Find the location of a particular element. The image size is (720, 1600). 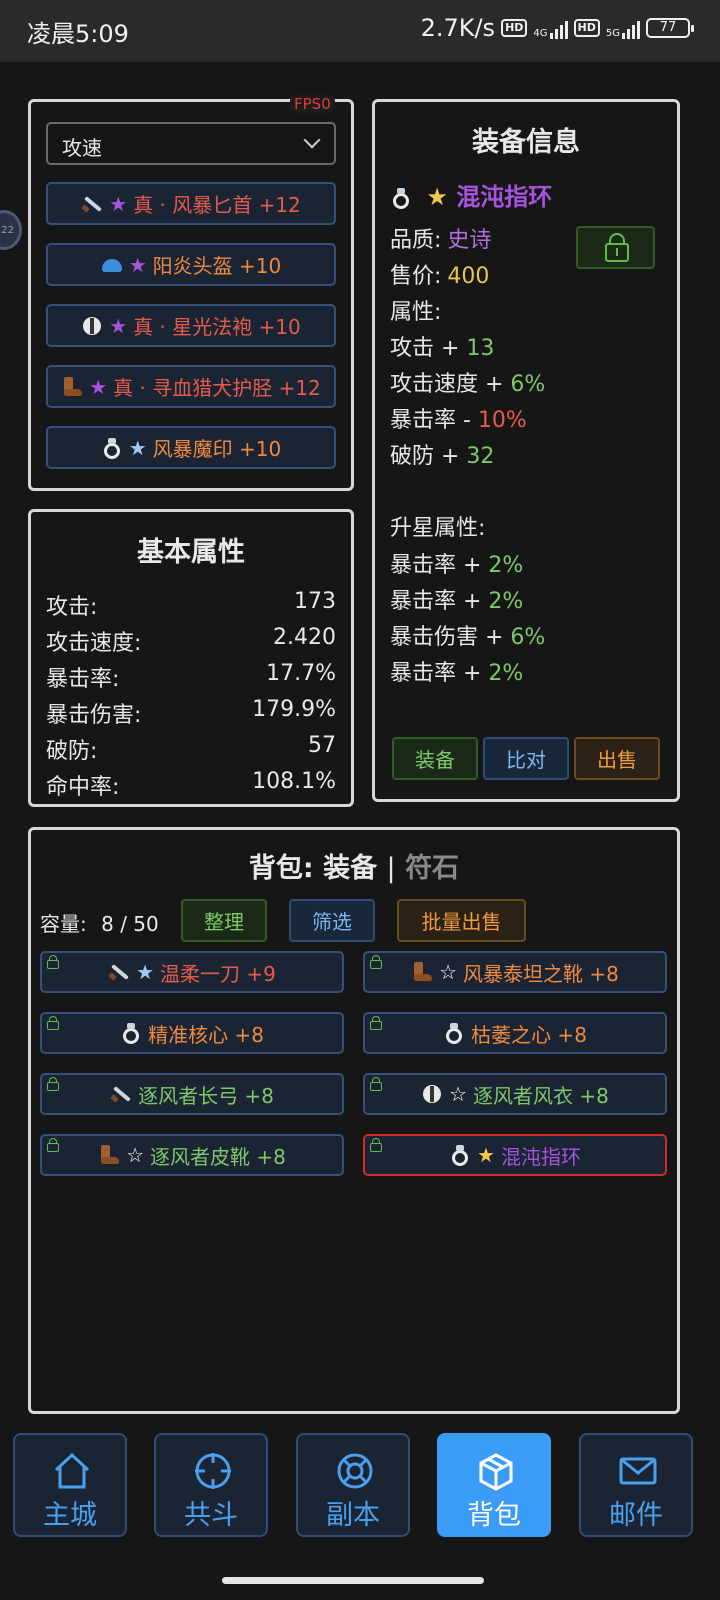

compare-button: 比对 is located at coordinates (526, 758).